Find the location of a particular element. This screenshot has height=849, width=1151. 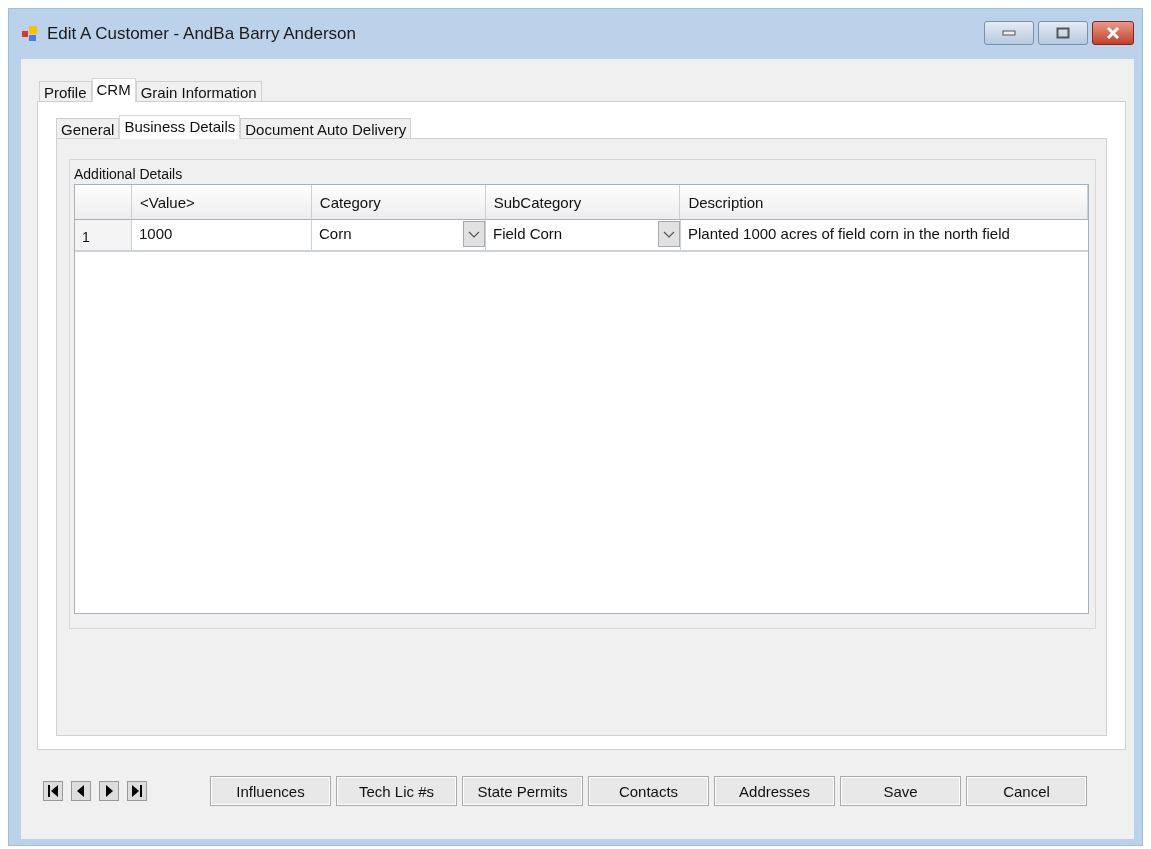

action-button: Cancel is located at coordinates (1026, 791).